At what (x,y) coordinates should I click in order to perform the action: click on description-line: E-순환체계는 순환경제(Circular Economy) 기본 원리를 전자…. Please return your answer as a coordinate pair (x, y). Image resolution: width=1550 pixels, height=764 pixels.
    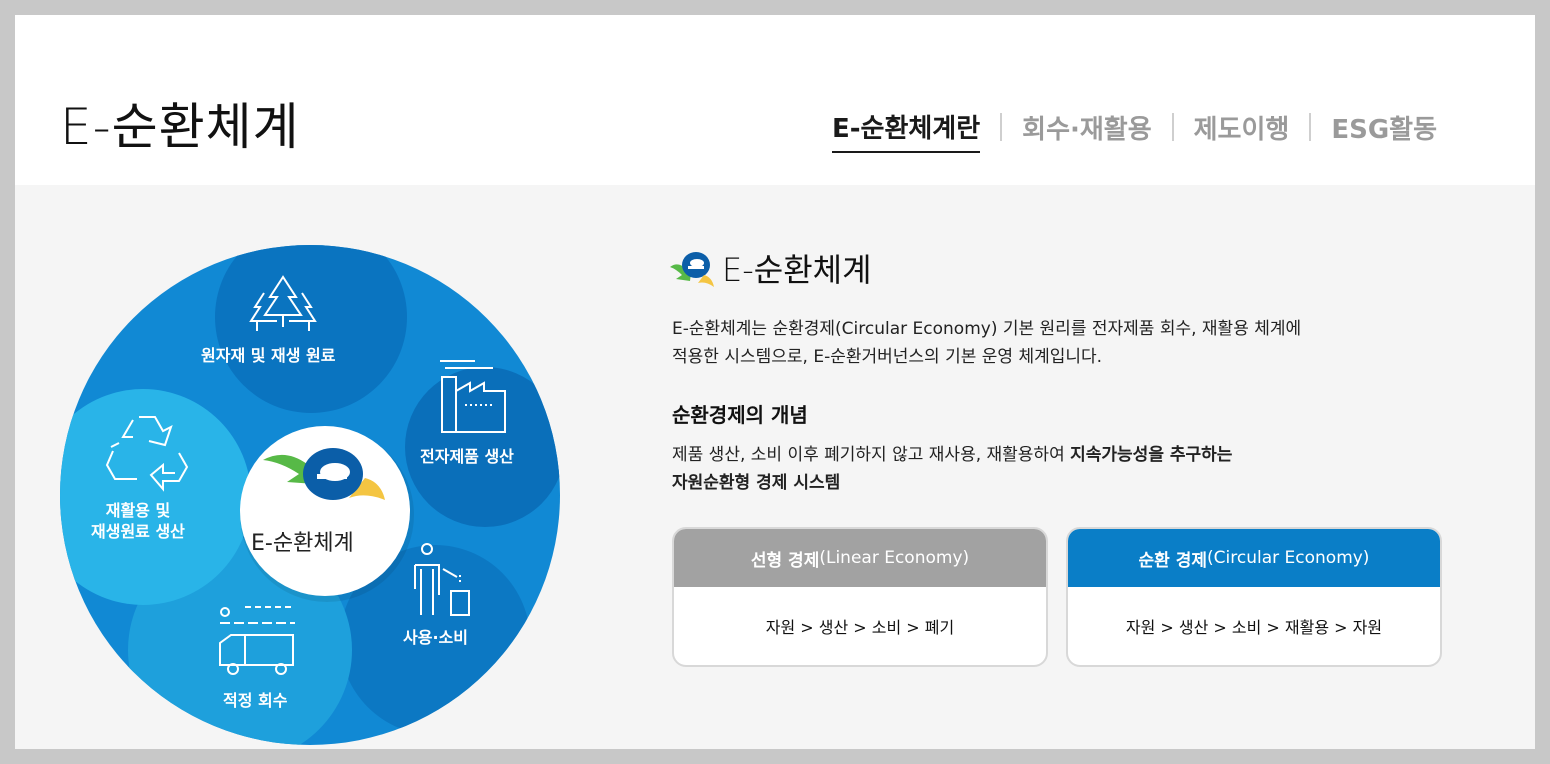
    Looking at the image, I should click on (987, 329).